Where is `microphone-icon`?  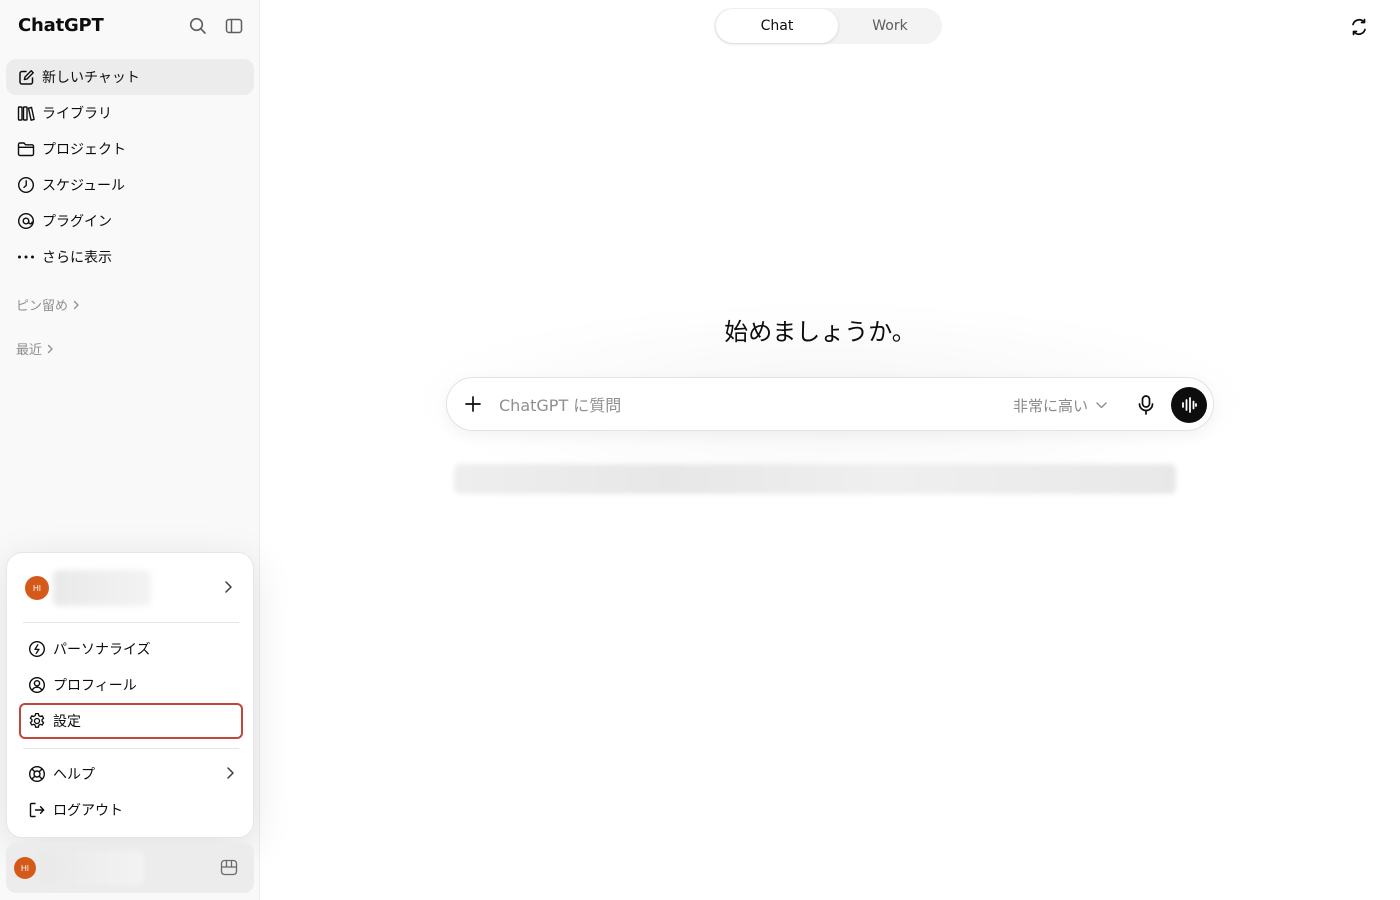 microphone-icon is located at coordinates (1146, 405).